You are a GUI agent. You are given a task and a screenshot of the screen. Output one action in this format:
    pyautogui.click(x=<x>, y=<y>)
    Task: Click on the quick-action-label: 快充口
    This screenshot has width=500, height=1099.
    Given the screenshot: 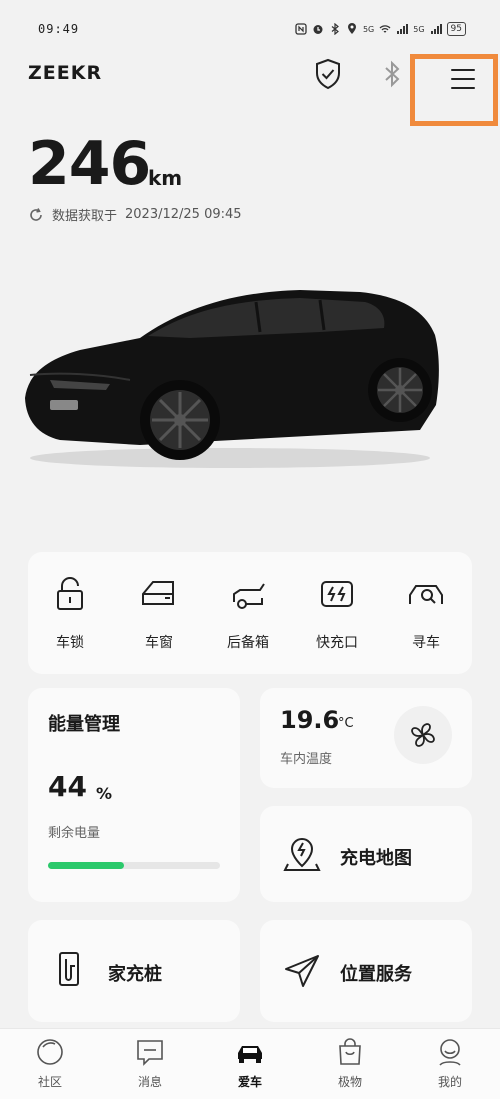 What is the action you would take?
    pyautogui.click(x=337, y=643)
    